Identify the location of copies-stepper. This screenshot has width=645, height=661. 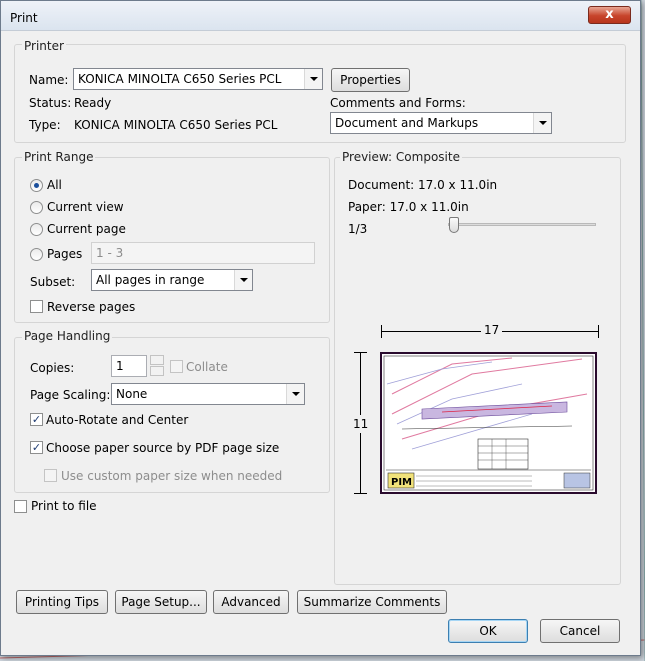
(157, 366).